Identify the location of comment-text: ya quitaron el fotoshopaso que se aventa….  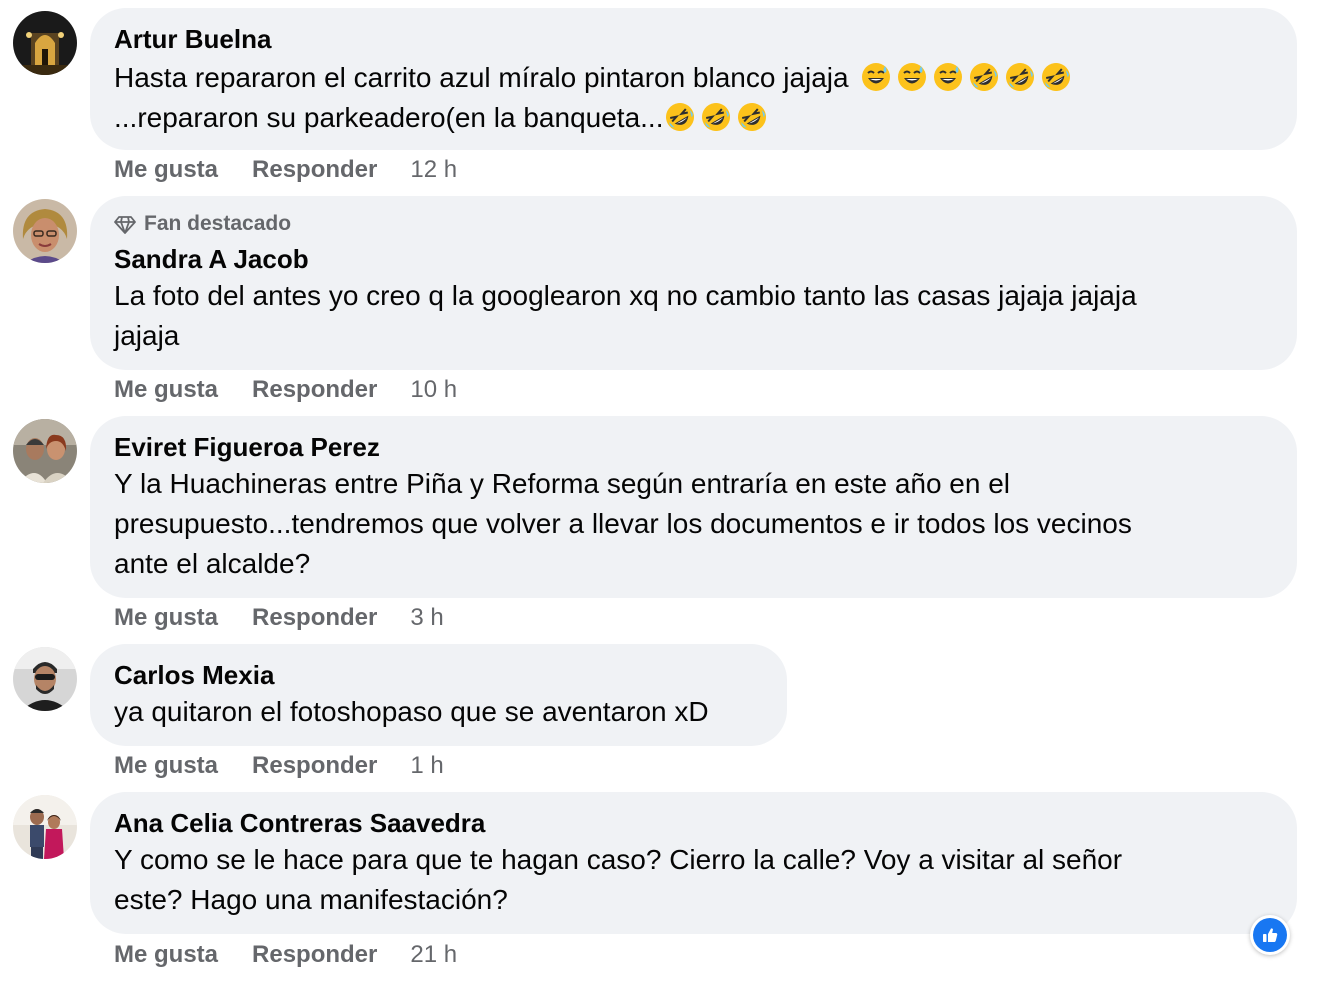
(411, 711).